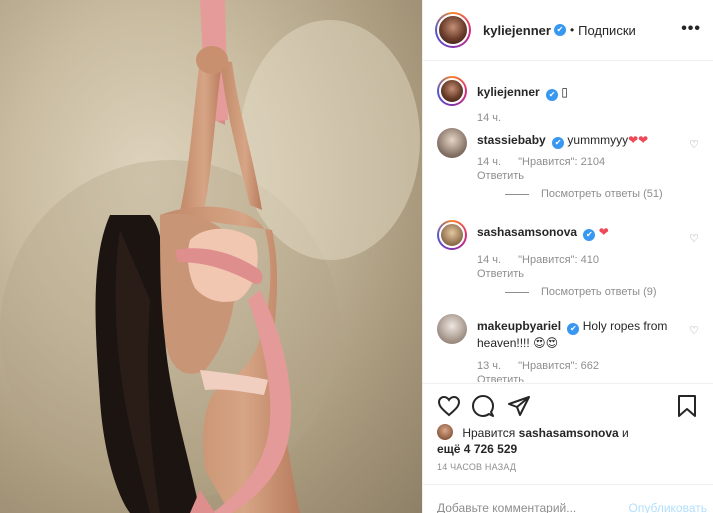 The image size is (713, 513). Describe the element at coordinates (508, 92) in the screenshot. I see `caption-username: kyliejenner` at that location.